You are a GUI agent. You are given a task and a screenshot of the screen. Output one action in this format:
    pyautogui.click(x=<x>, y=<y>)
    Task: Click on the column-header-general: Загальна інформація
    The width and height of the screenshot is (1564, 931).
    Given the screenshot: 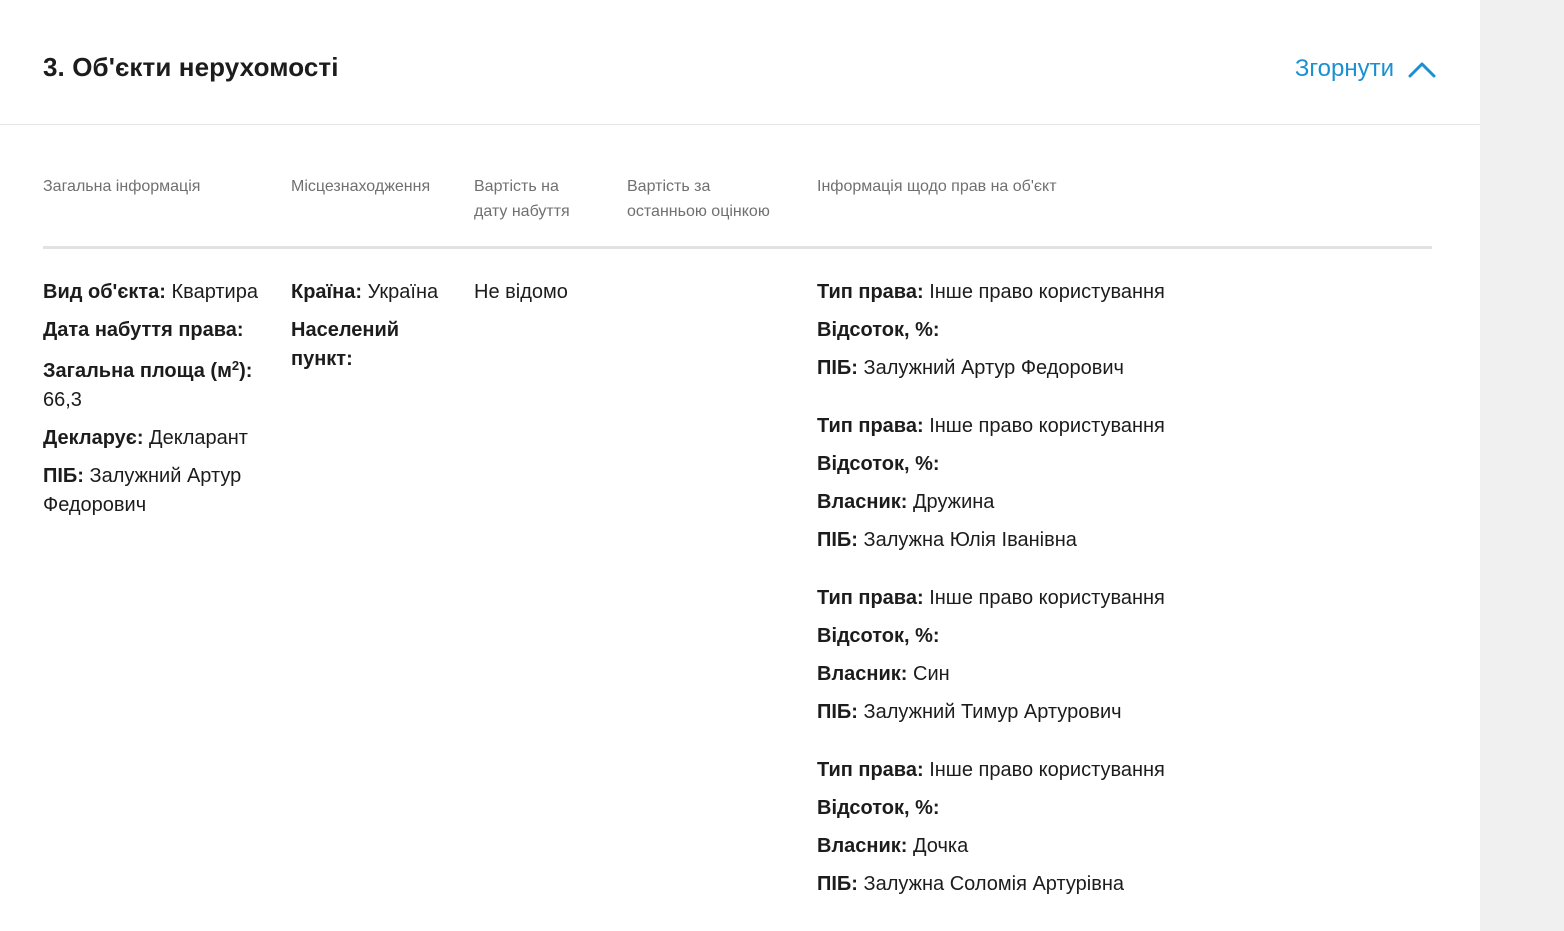 What is the action you would take?
    pyautogui.click(x=122, y=186)
    